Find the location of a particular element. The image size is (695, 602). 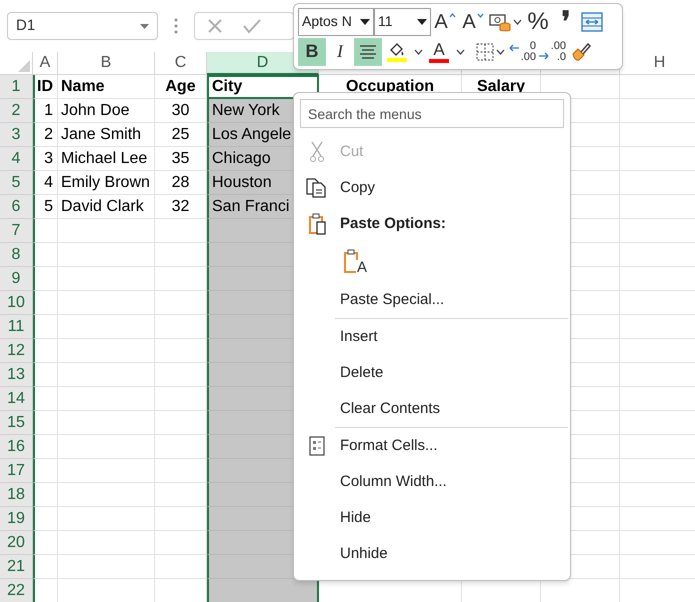

row-header: 19 is located at coordinates (16, 519).